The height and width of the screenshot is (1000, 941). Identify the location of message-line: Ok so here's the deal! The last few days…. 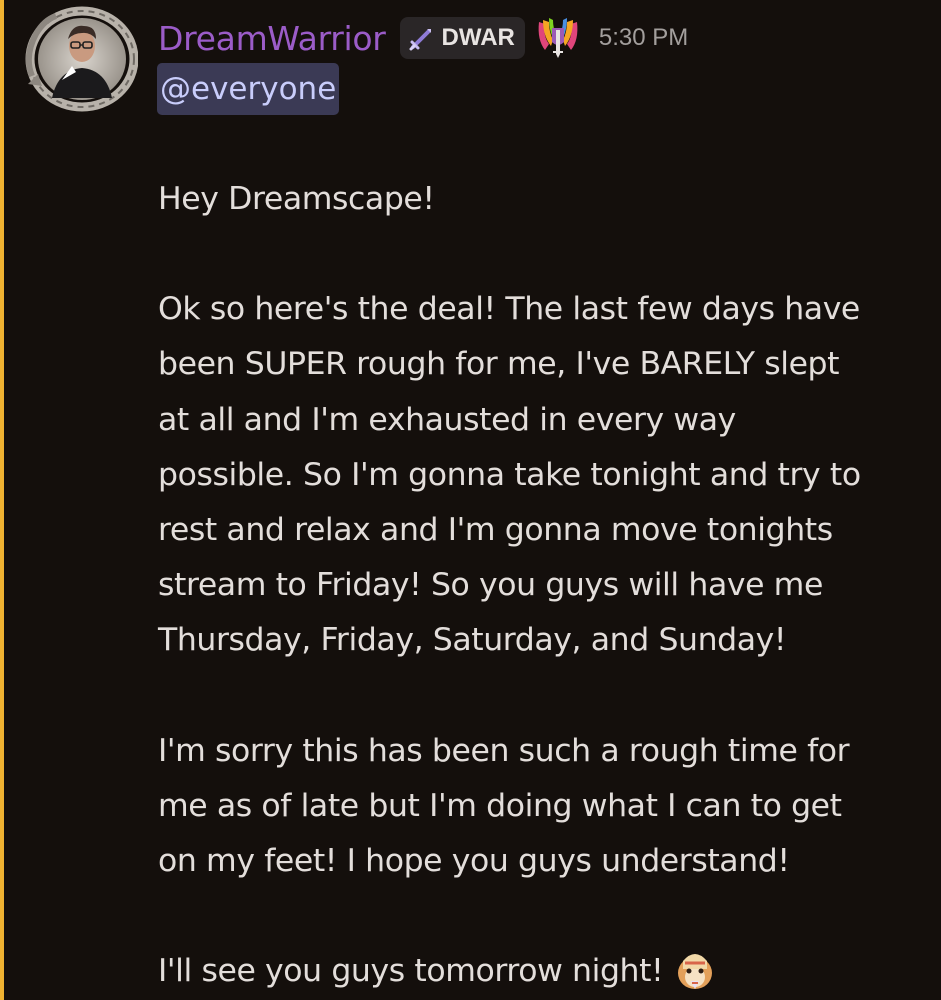
(543, 309).